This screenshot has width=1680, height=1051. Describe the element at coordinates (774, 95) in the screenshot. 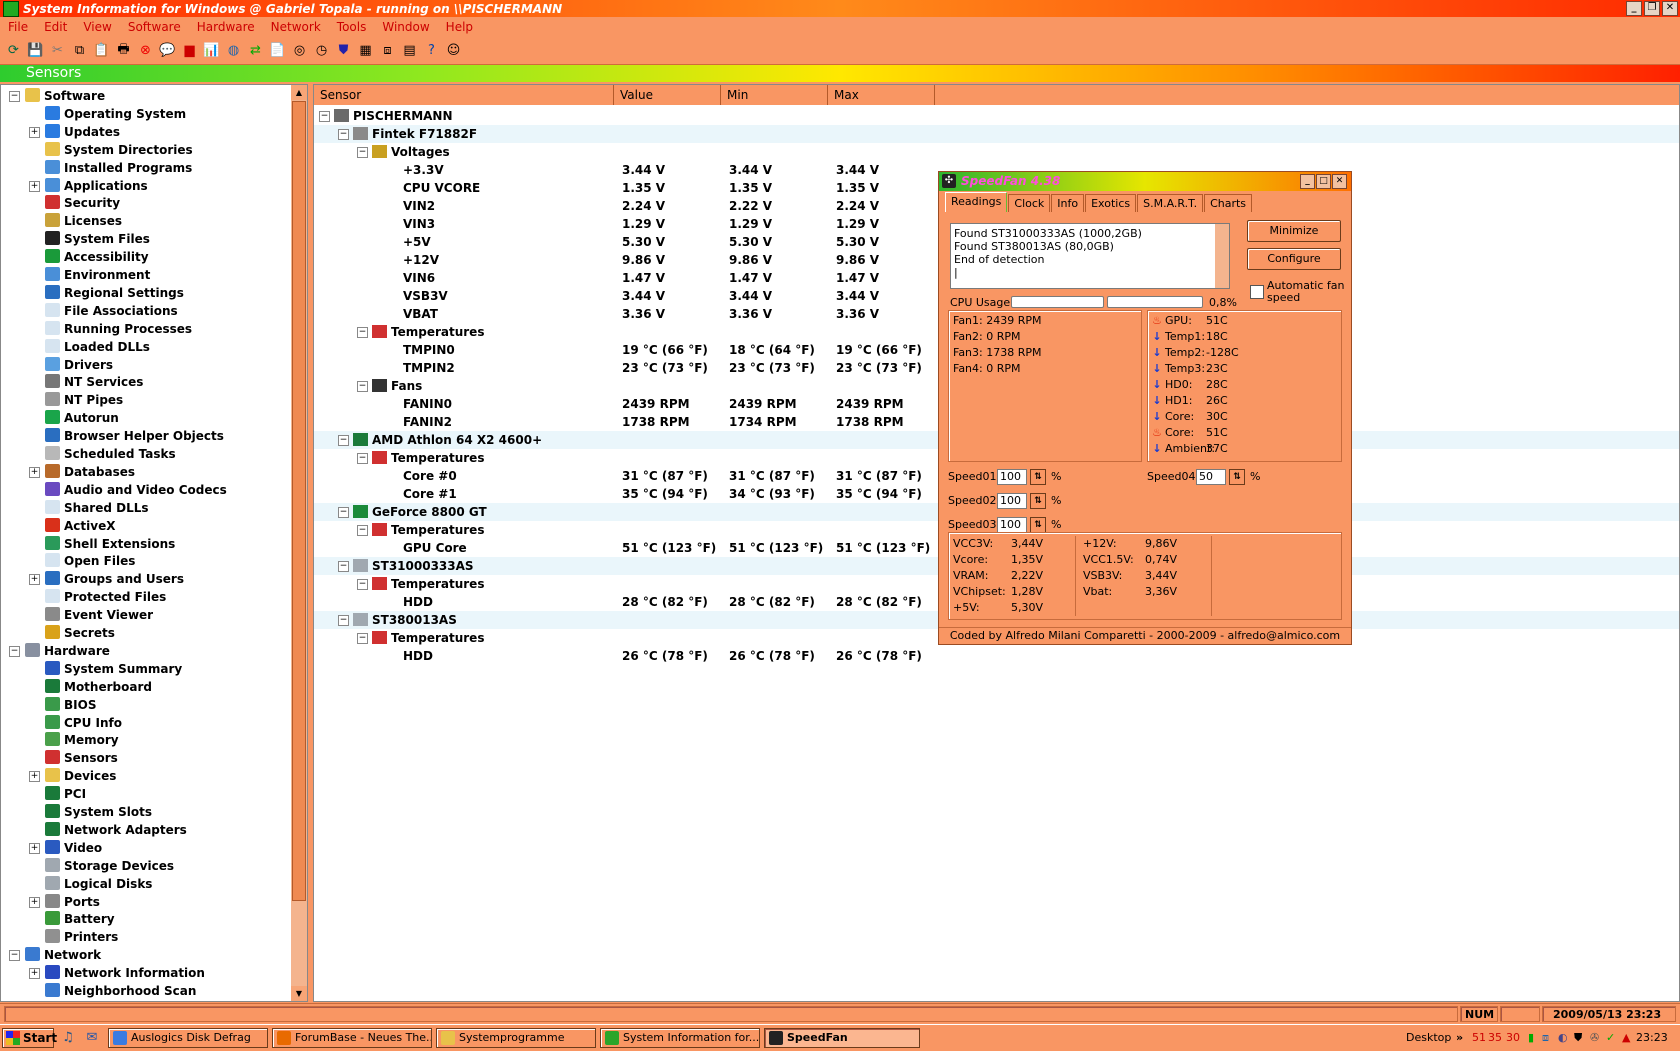

I see `column-min: Min` at that location.